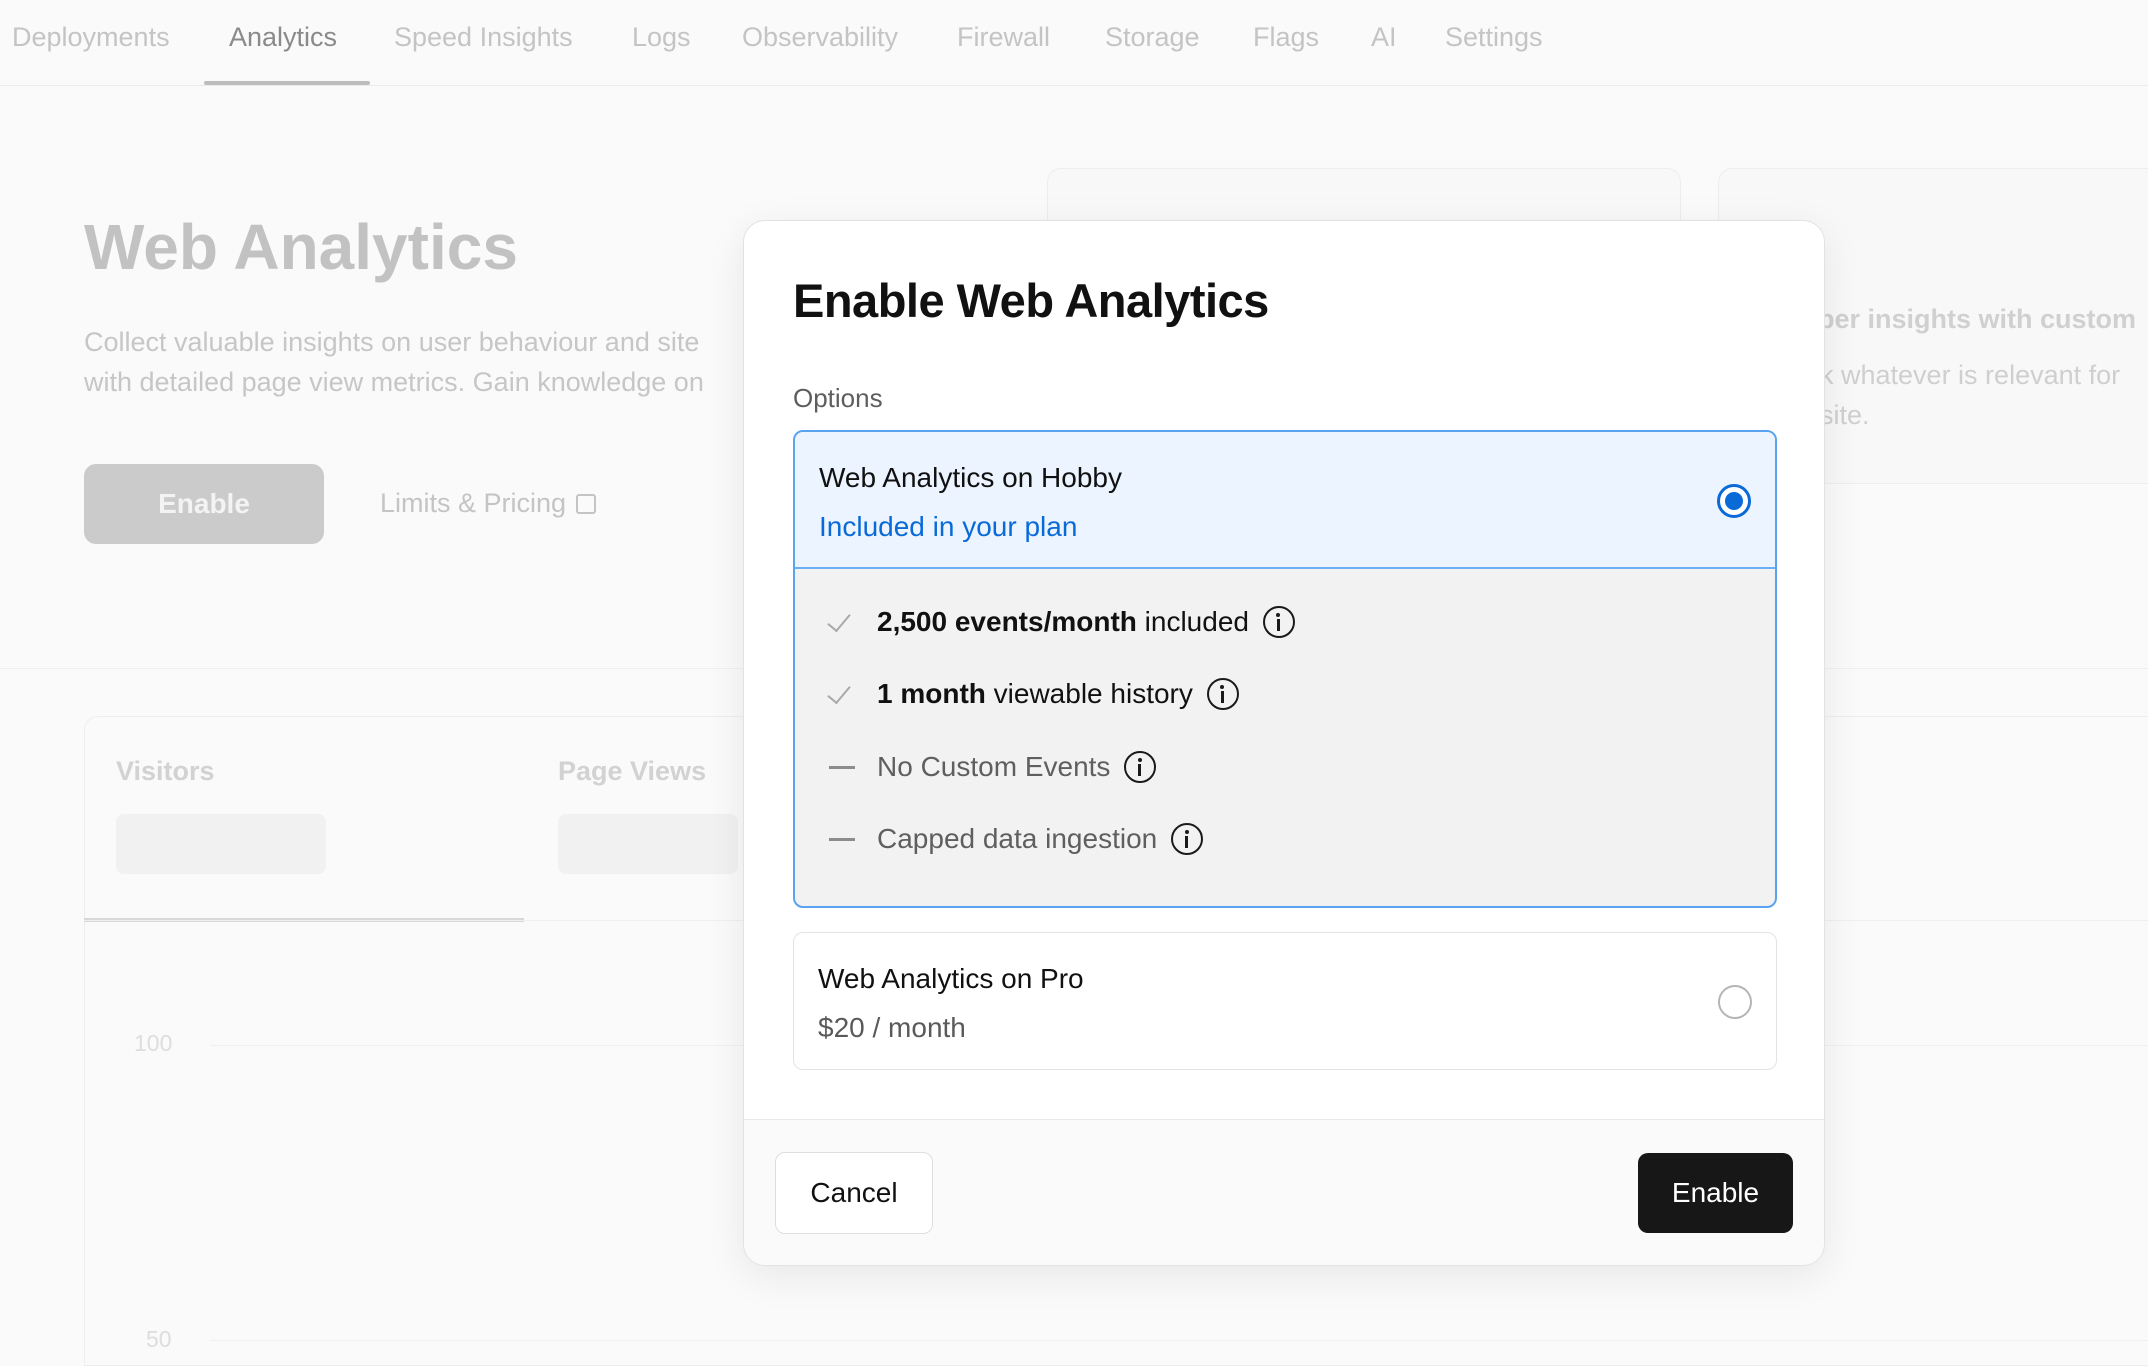 The height and width of the screenshot is (1366, 2148). Describe the element at coordinates (204, 504) in the screenshot. I see `page-enable-button: Enable` at that location.